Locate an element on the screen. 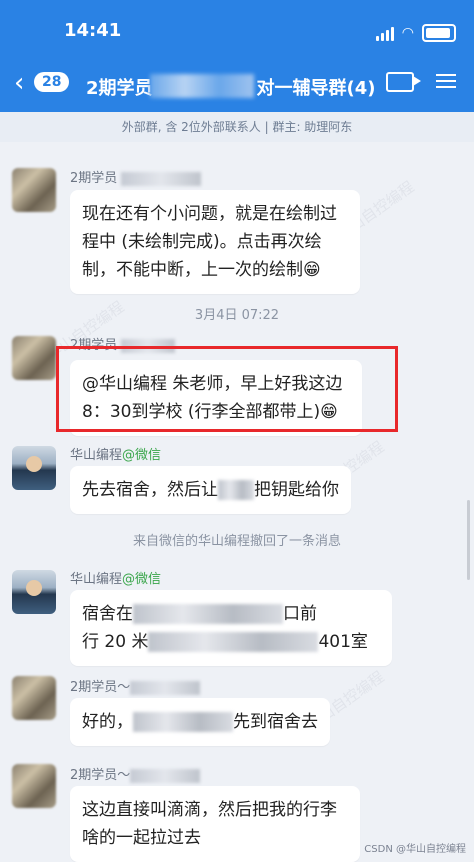 The width and height of the screenshot is (474, 862). battery-icon is located at coordinates (439, 33).